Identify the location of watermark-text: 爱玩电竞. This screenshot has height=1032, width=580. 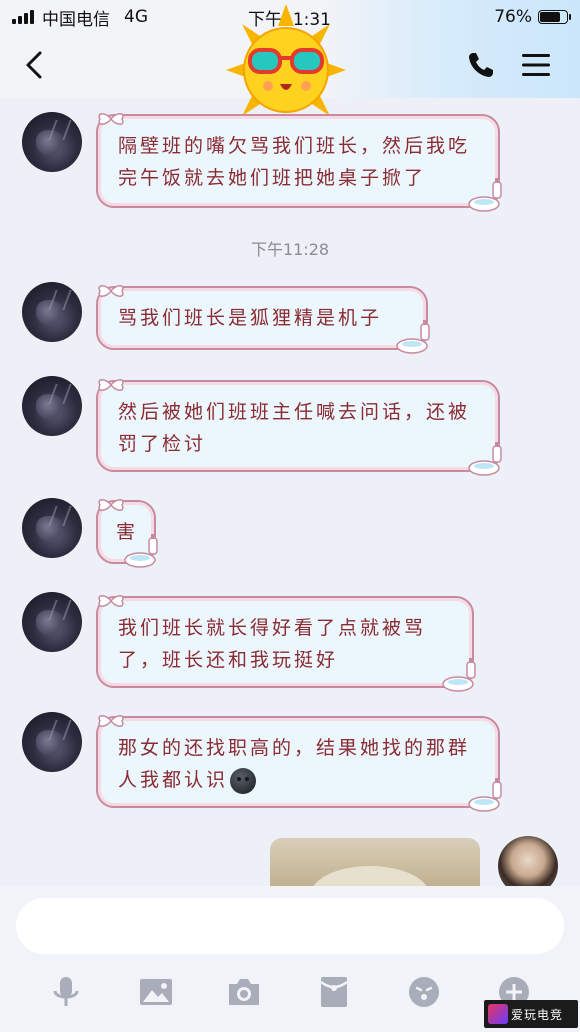
(537, 1014).